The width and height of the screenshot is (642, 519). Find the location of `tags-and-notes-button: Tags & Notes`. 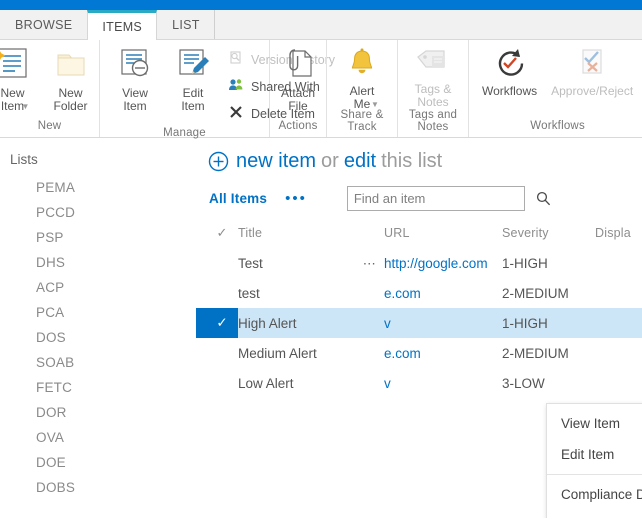

tags-and-notes-button: Tags & Notes is located at coordinates (433, 76).